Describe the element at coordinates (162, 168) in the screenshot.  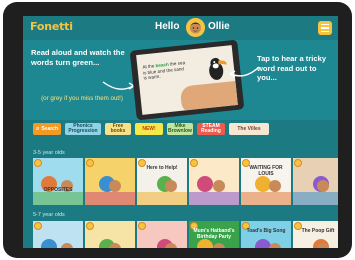
I see `book-title: Here to Help!` at that location.